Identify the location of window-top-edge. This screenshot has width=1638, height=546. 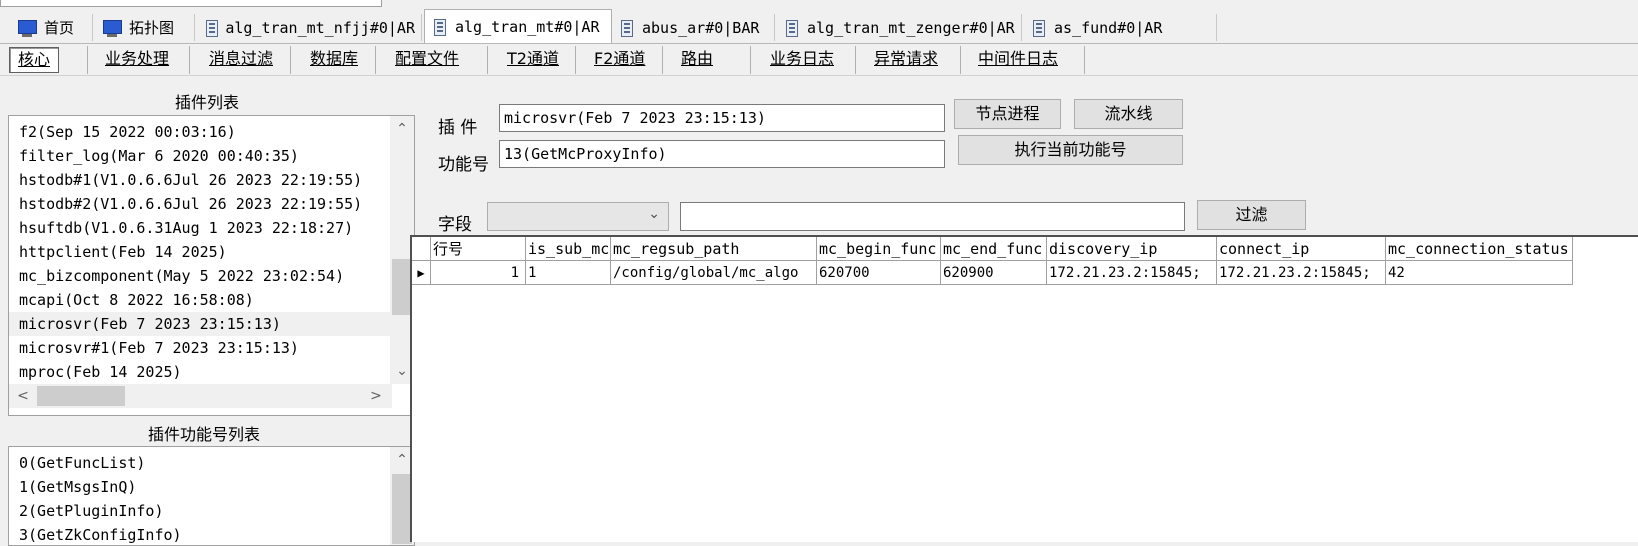
(191, 3).